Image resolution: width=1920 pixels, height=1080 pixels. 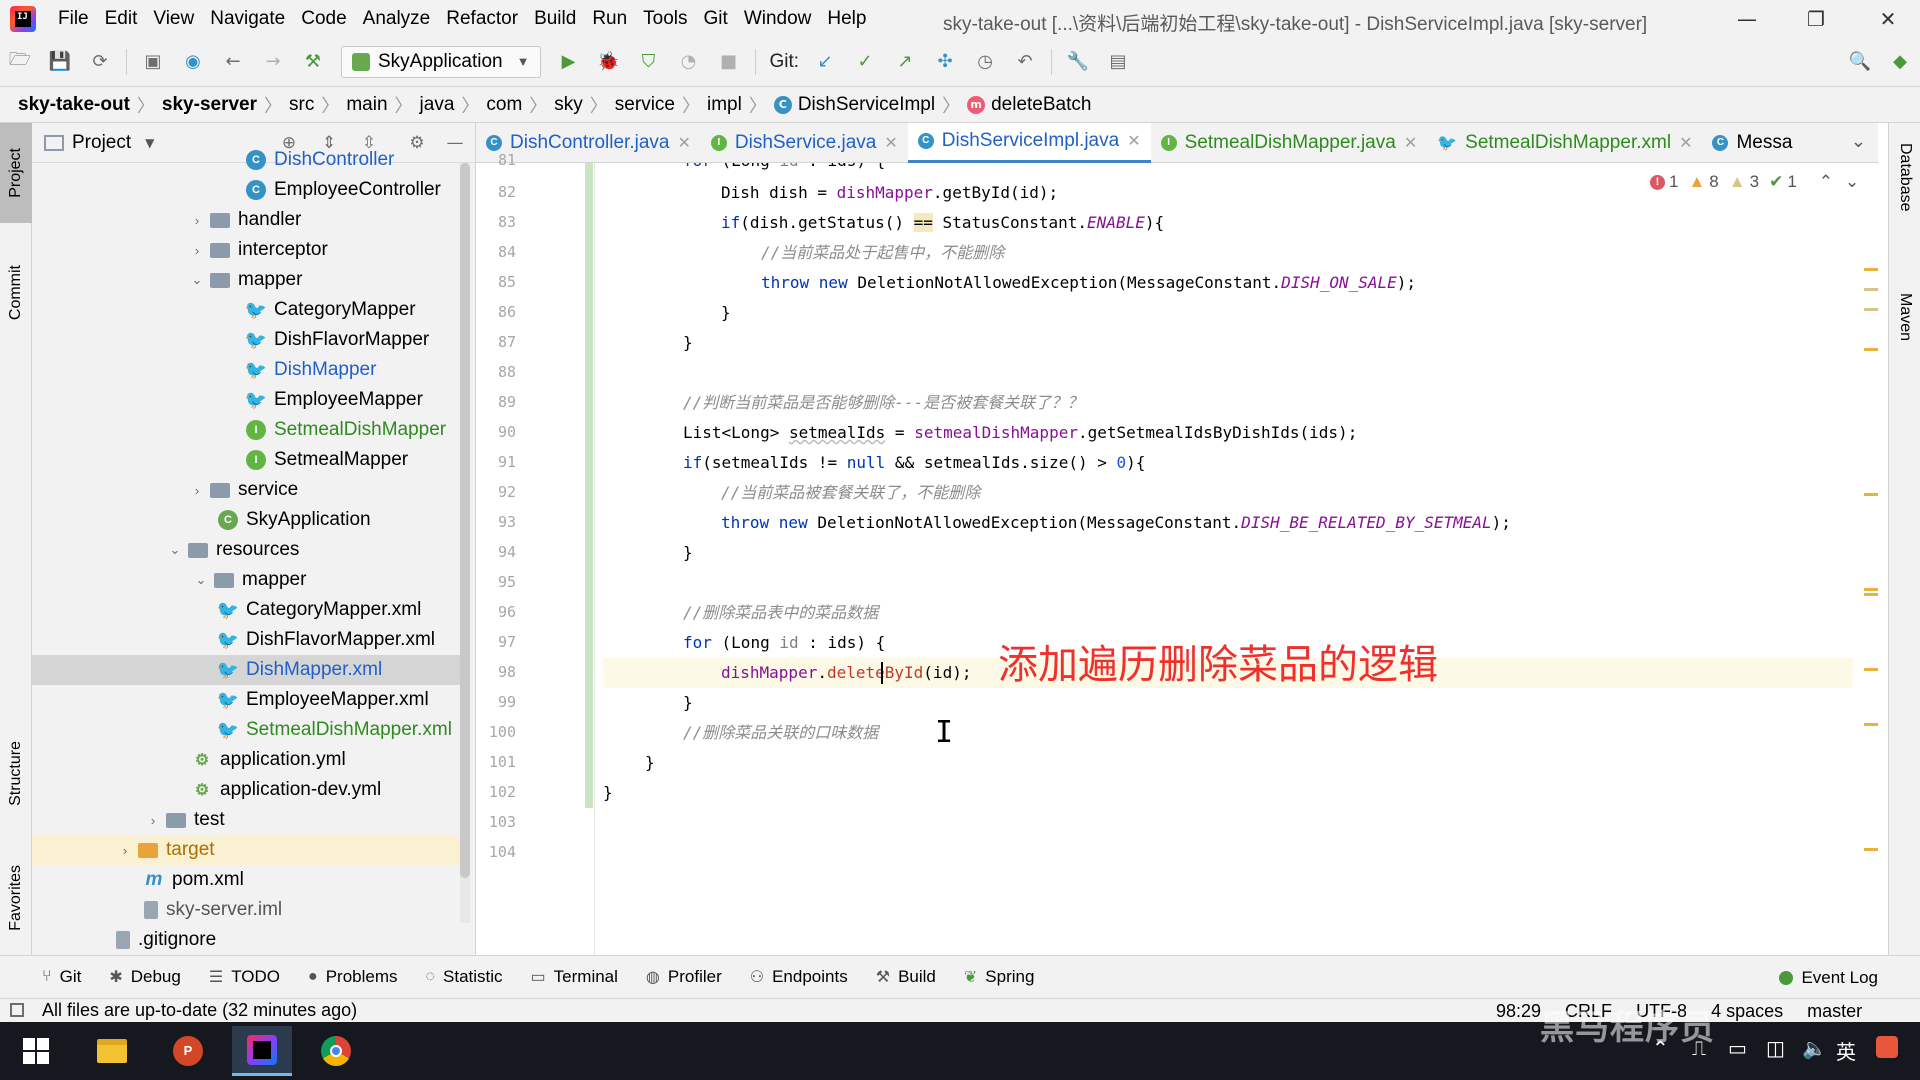 I want to click on menu-tools: Tools, so click(x=665, y=19).